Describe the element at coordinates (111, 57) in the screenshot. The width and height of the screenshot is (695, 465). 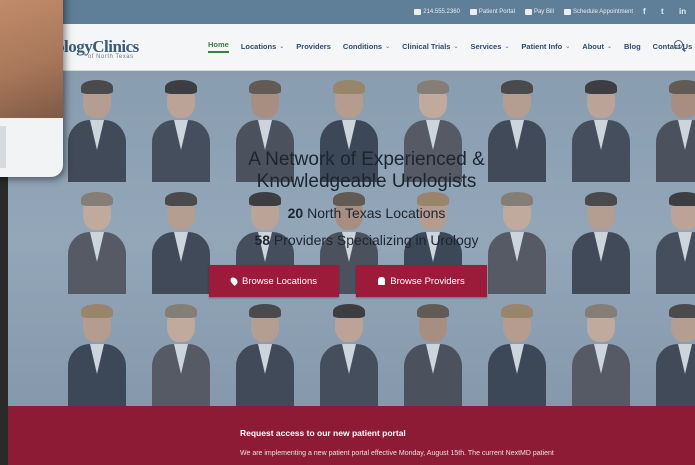
I see `logo-subtitle: of North Texas` at that location.